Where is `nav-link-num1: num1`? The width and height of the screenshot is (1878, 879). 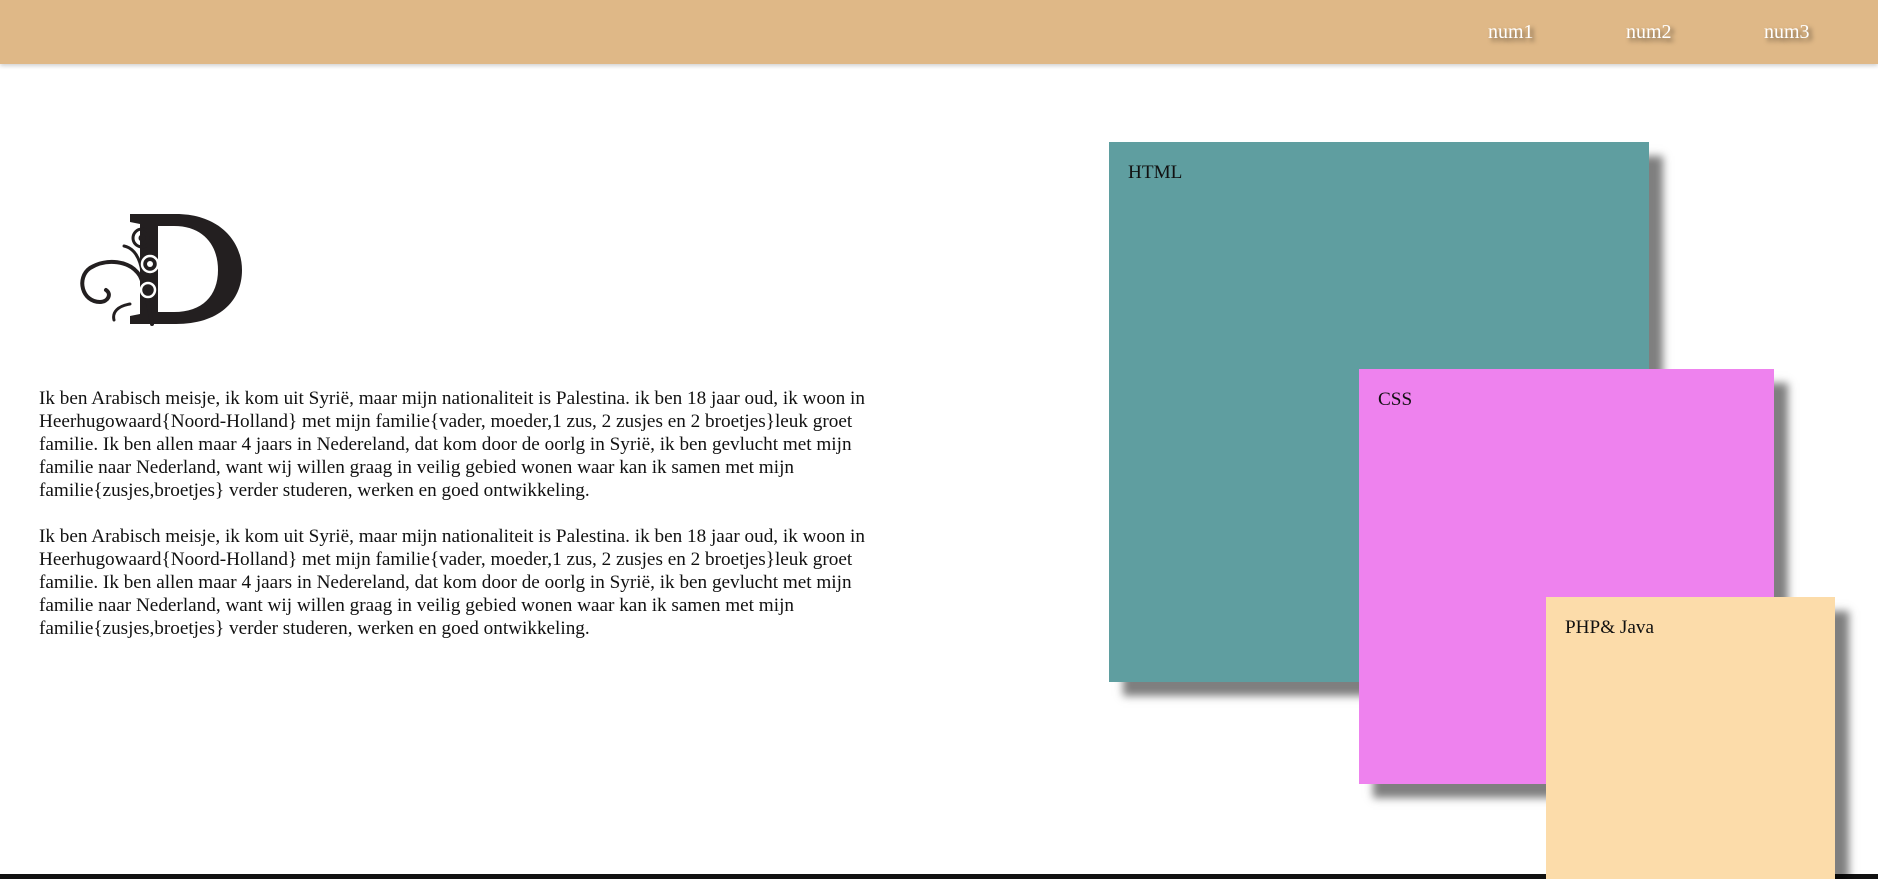 nav-link-num1: num1 is located at coordinates (1511, 32).